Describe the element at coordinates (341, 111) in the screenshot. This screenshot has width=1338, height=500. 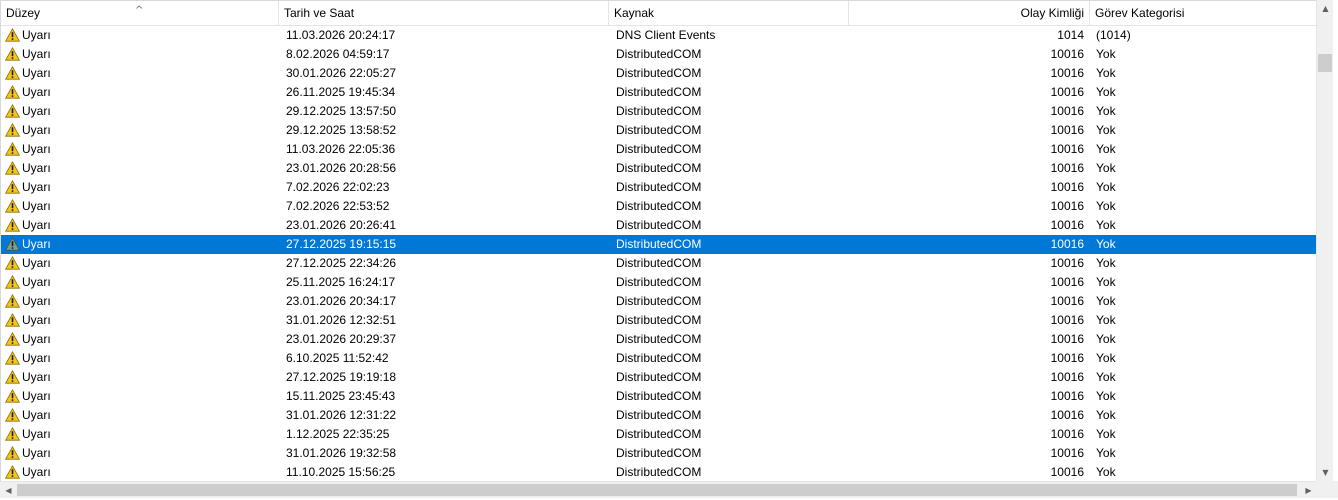
I see `cell-date: 29.12.2025 13:57:50` at that location.